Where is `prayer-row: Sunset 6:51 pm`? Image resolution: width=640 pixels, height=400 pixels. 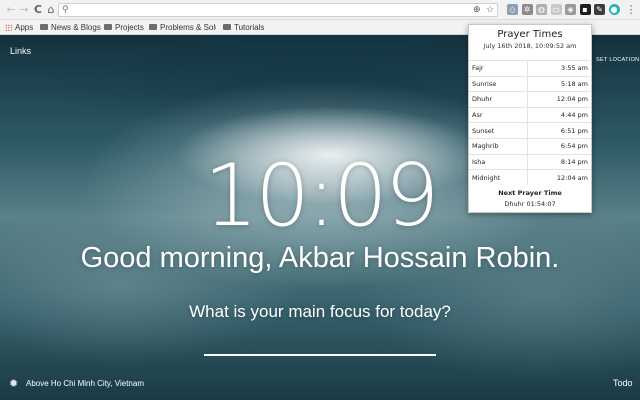
prayer-row: Sunset 6:51 pm is located at coordinates (530, 130).